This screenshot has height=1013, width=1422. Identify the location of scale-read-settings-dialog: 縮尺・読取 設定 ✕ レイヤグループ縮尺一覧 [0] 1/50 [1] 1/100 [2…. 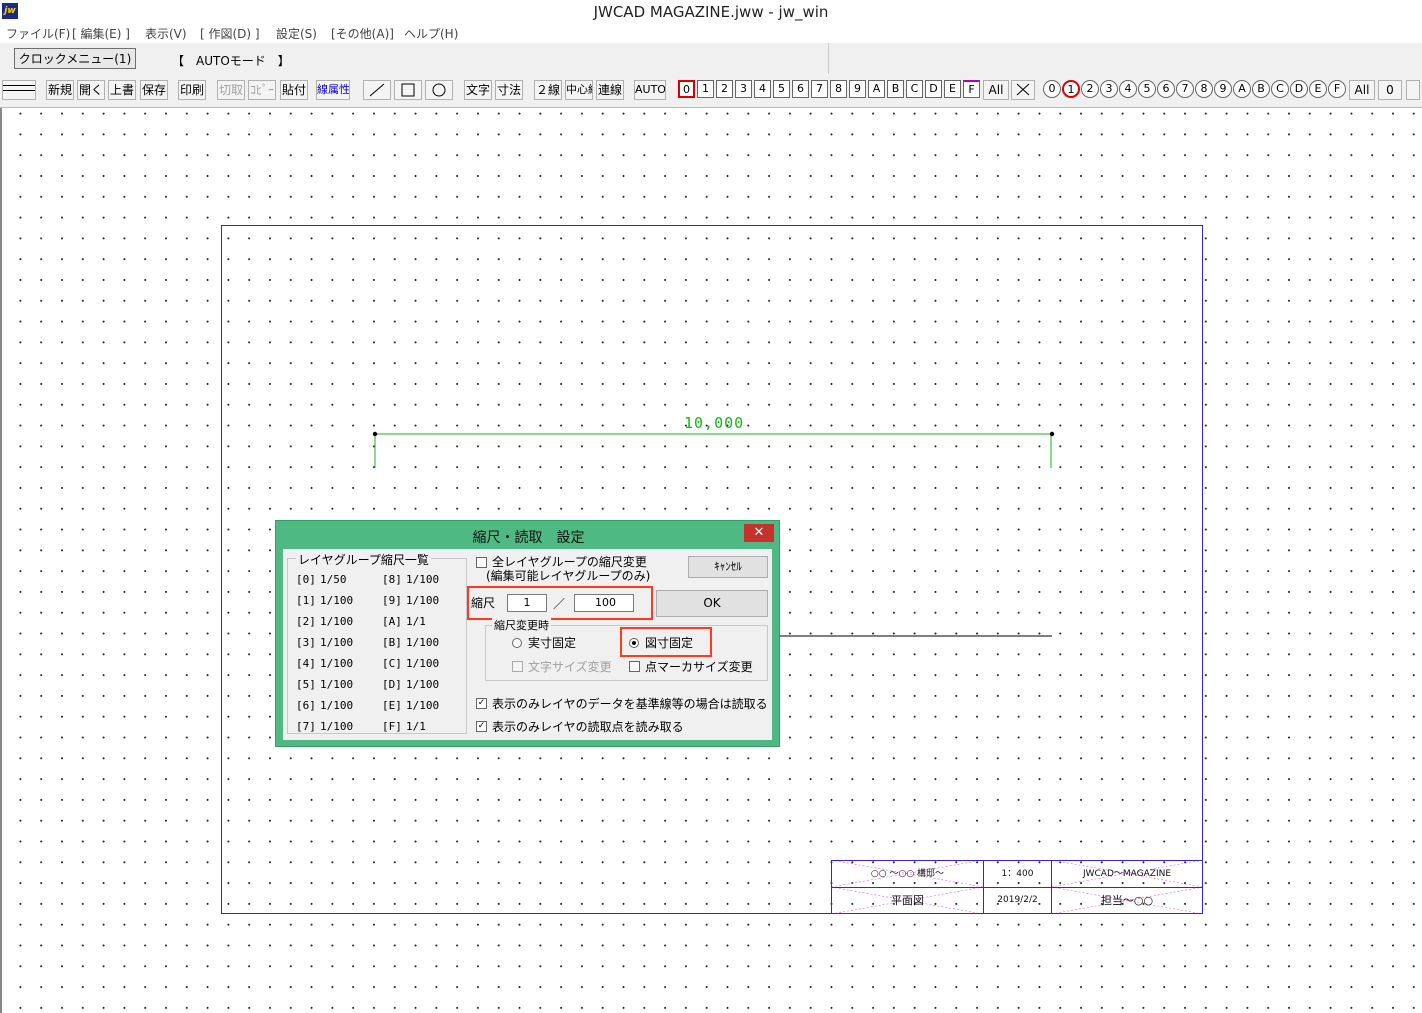
(527, 633).